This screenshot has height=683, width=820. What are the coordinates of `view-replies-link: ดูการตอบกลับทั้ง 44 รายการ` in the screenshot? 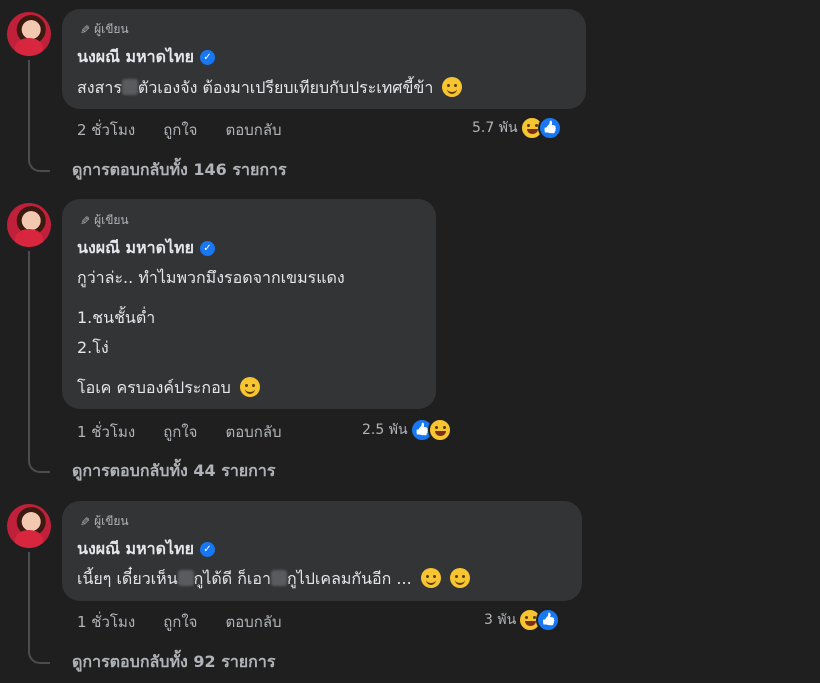 It's located at (173, 471).